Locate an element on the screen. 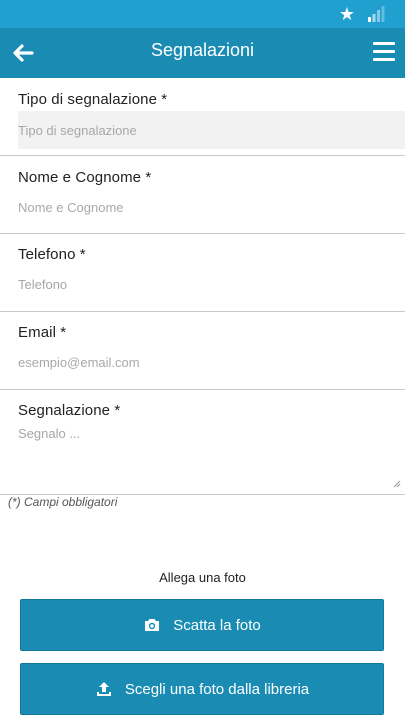  resize-handle-icon is located at coordinates (397, 484).